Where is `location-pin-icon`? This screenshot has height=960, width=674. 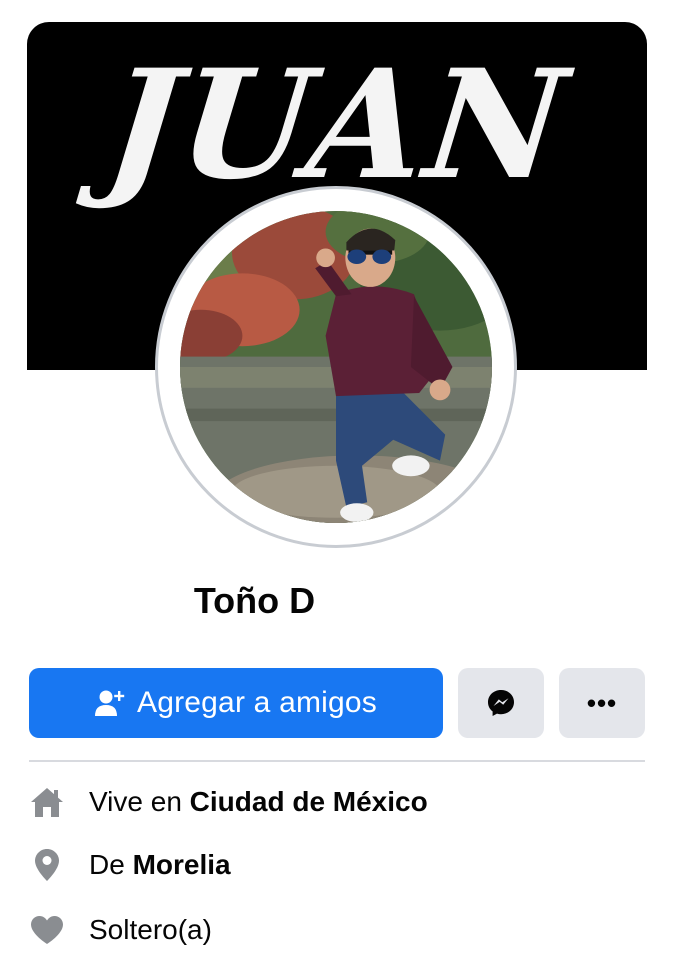
location-pin-icon is located at coordinates (47, 865).